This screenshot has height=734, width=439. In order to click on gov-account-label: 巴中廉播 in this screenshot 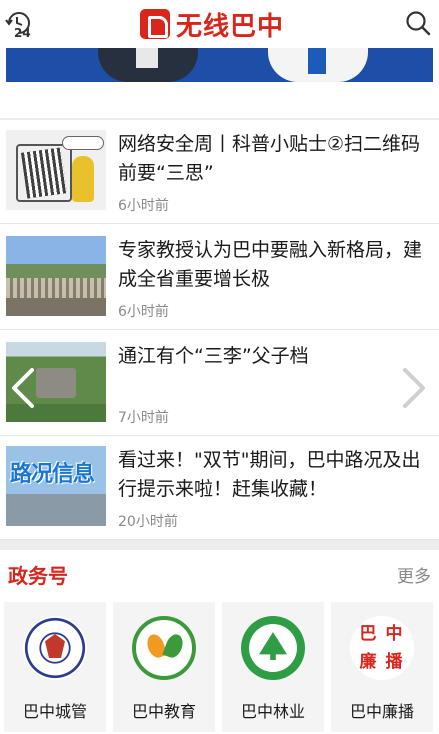, I will do `click(381, 711)`.